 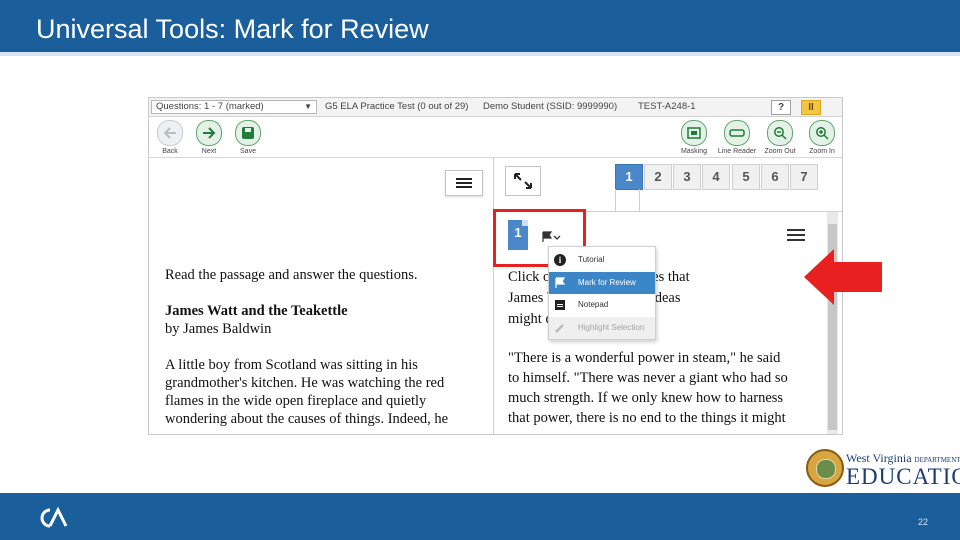 What do you see at coordinates (210, 106) in the screenshot?
I see `questions-dropdown-label: Questions: 1 - 7 (marked)` at bounding box center [210, 106].